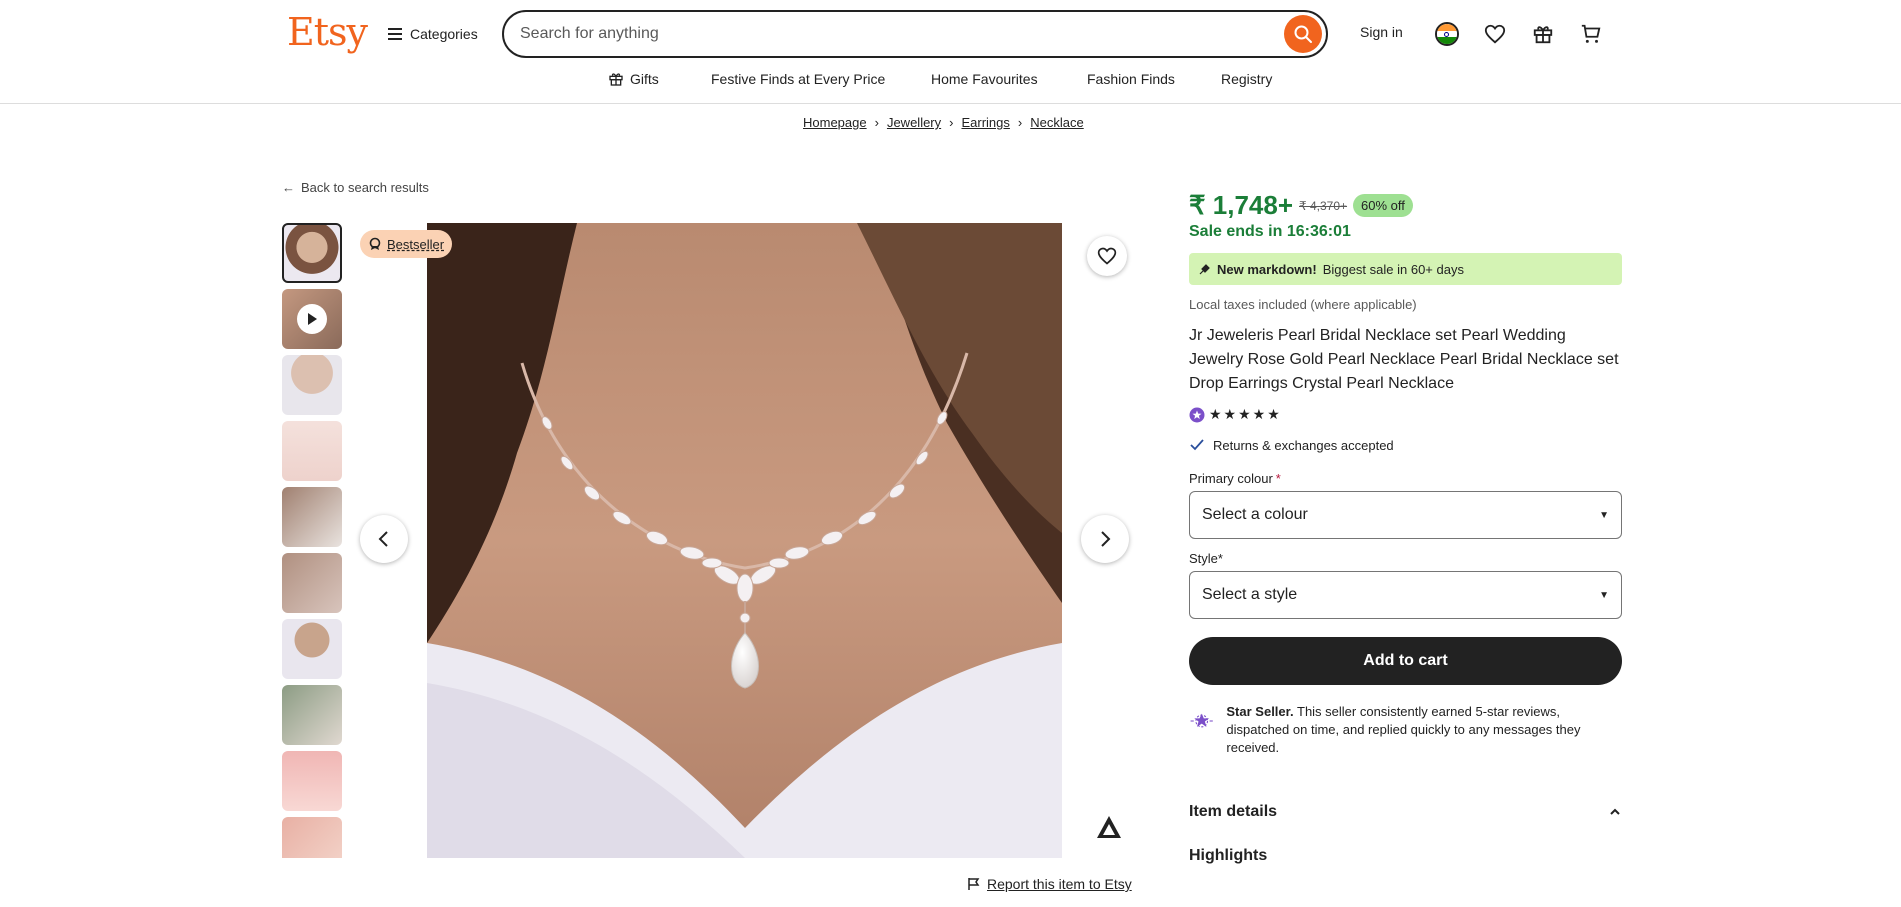 This screenshot has width=1901, height=907. Describe the element at coordinates (1197, 414) in the screenshot. I see `star-seller-badge-icon` at that location.